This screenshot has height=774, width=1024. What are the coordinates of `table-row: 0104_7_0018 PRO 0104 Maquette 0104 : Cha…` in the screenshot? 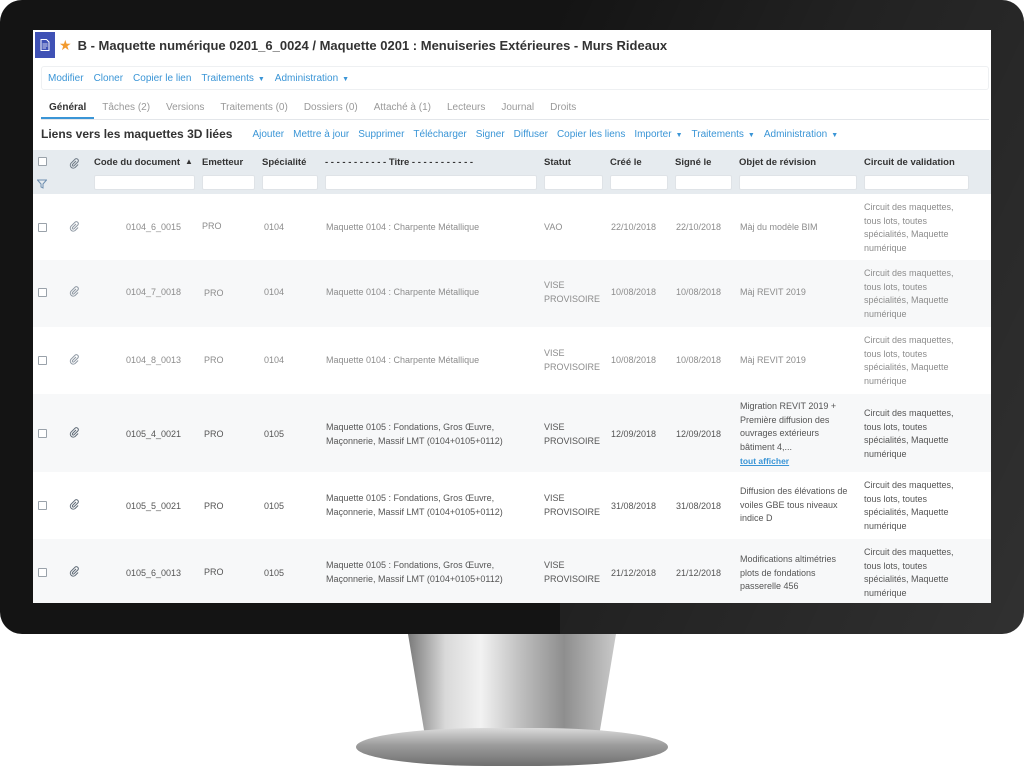 It's located at (512, 293).